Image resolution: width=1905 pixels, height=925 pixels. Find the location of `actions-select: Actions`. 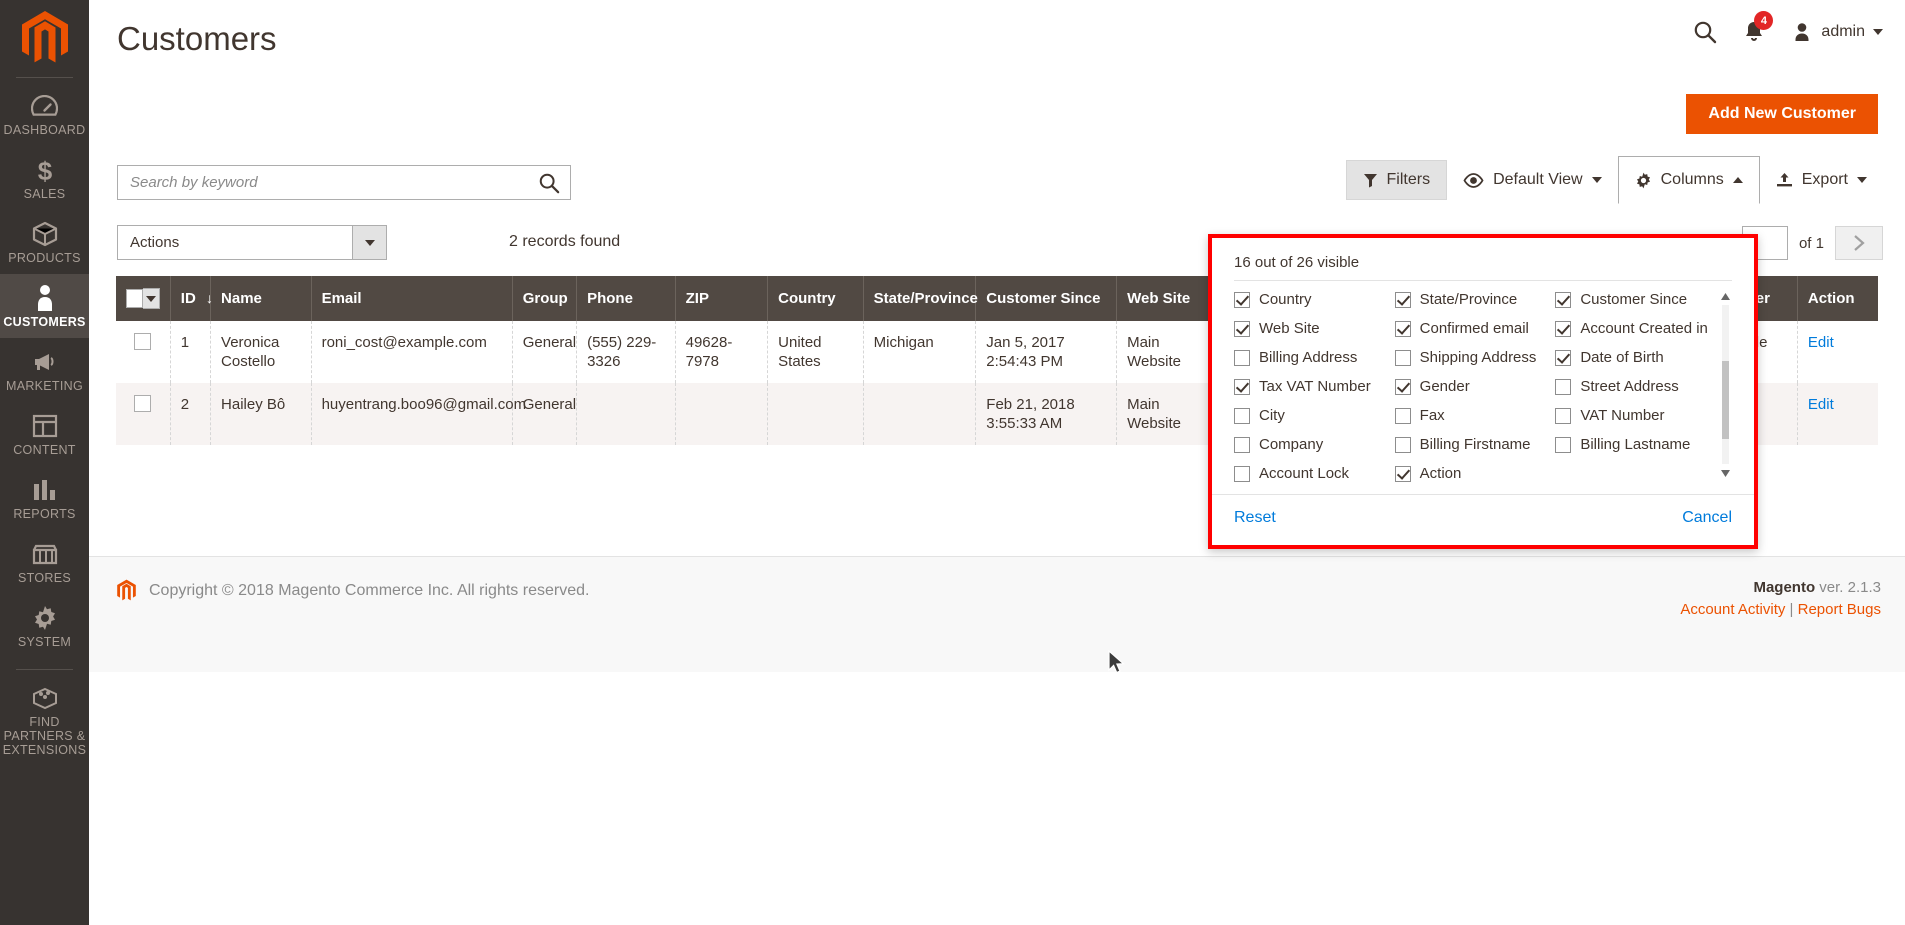

actions-select: Actions is located at coordinates (252, 242).